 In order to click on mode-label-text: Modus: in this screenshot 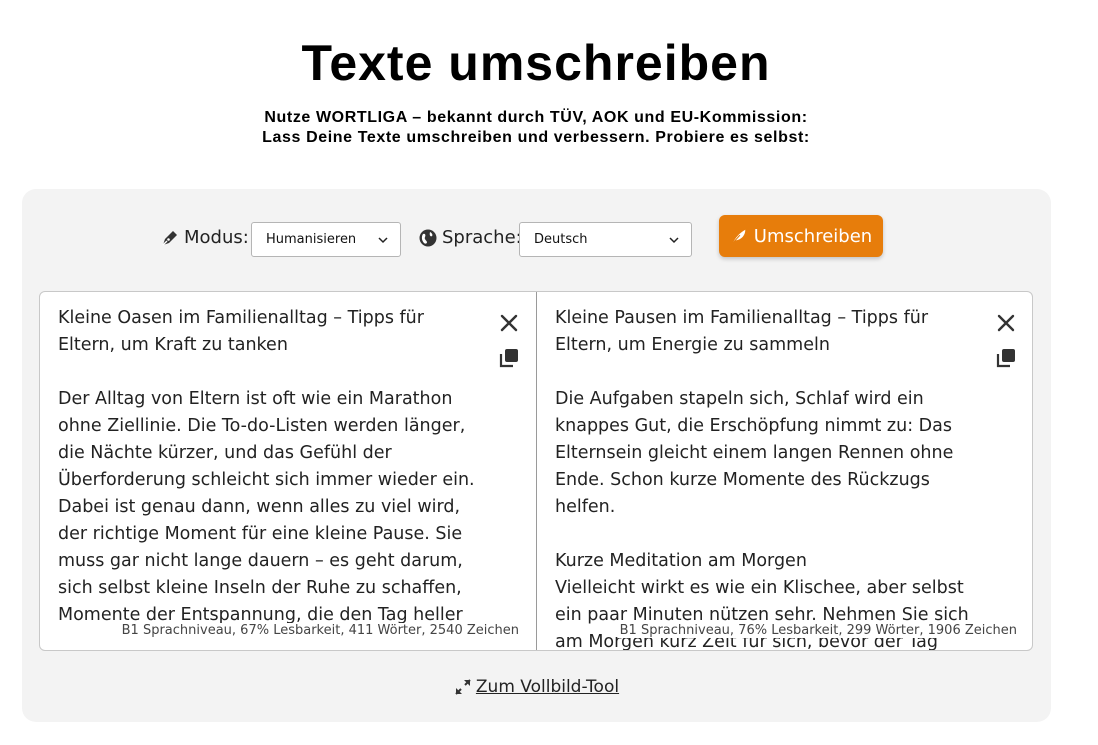, I will do `click(216, 237)`.